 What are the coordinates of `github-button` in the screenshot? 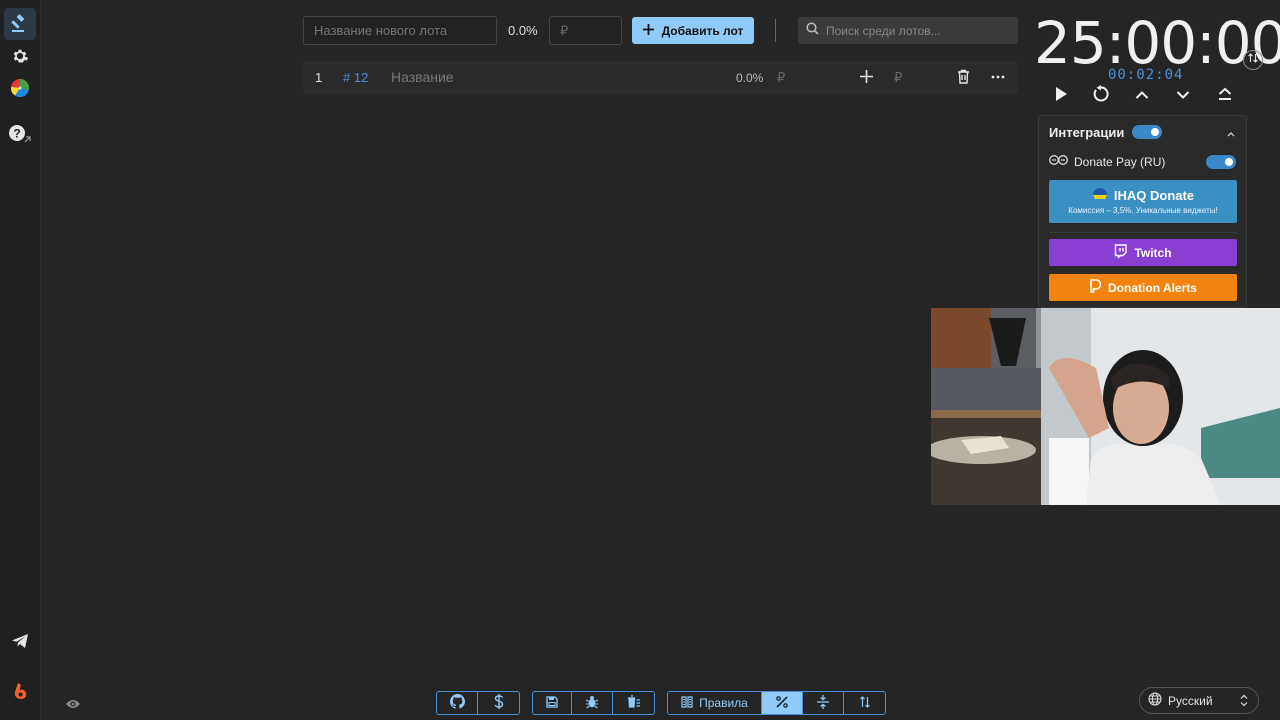 It's located at (457, 703).